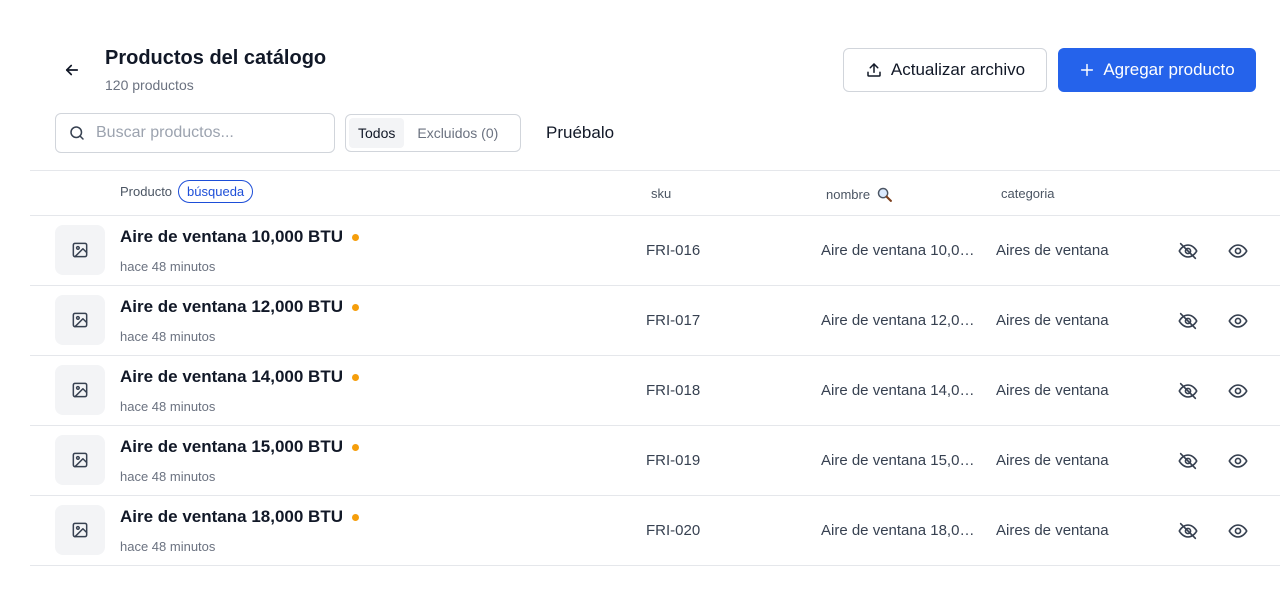 This screenshot has height=596, width=1280. I want to click on cell-nombre: Aire de ventana 15,000 BTU, so click(901, 460).